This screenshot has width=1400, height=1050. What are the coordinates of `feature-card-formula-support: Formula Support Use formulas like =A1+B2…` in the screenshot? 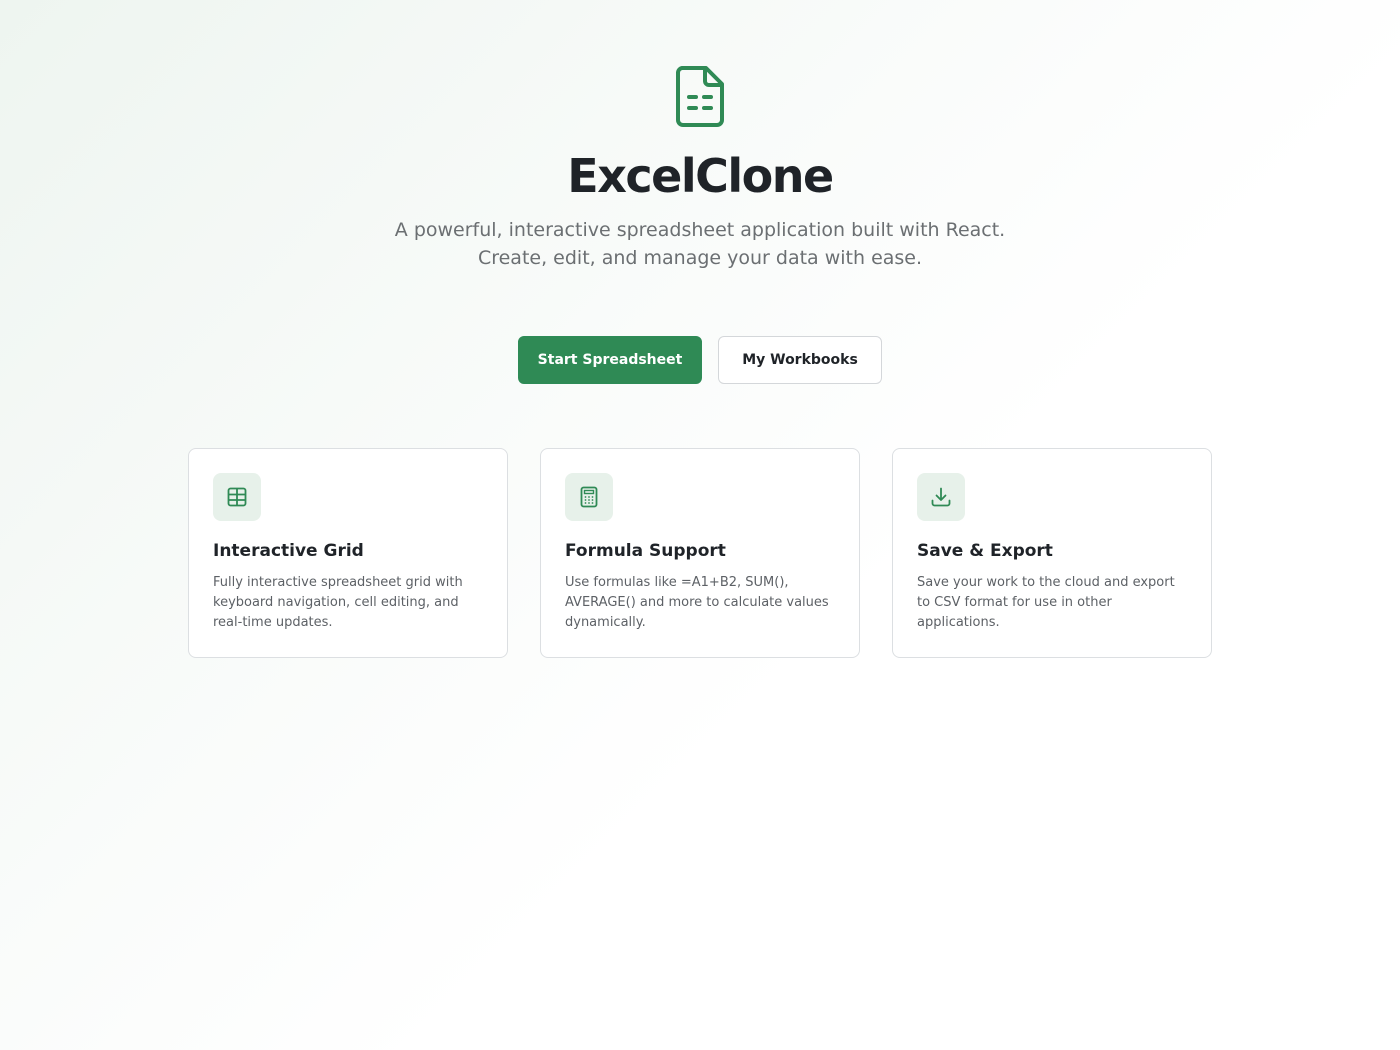 It's located at (700, 553).